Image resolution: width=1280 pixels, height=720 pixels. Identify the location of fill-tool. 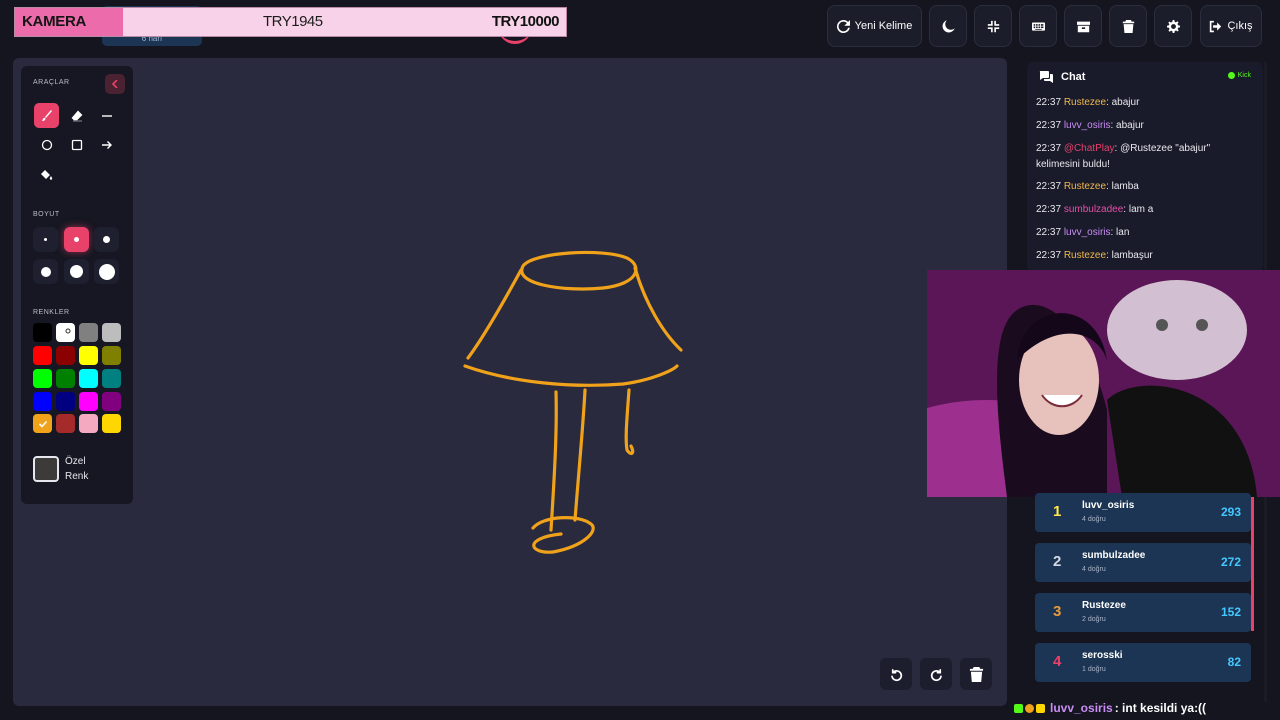
(46, 174).